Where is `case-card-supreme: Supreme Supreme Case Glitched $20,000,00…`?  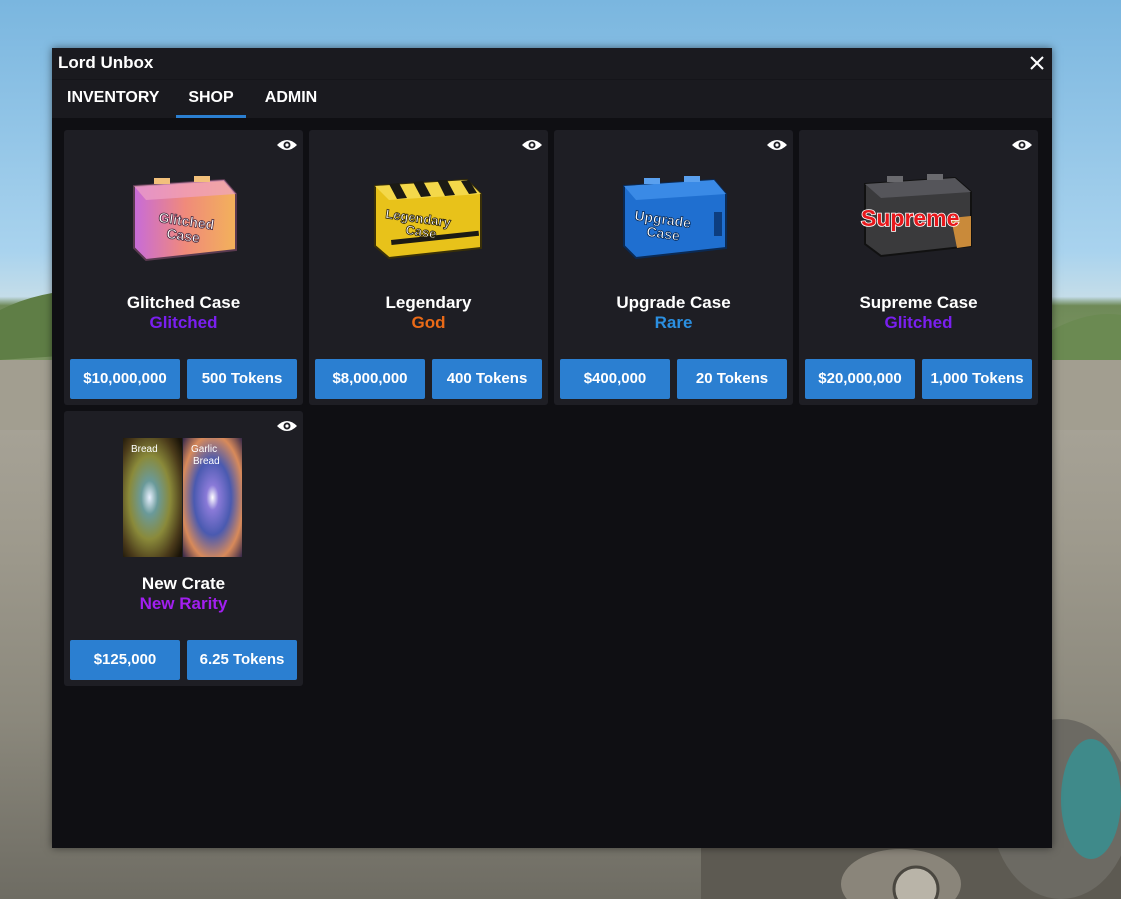
case-card-supreme: Supreme Supreme Case Glitched $20,000,00… is located at coordinates (918, 267).